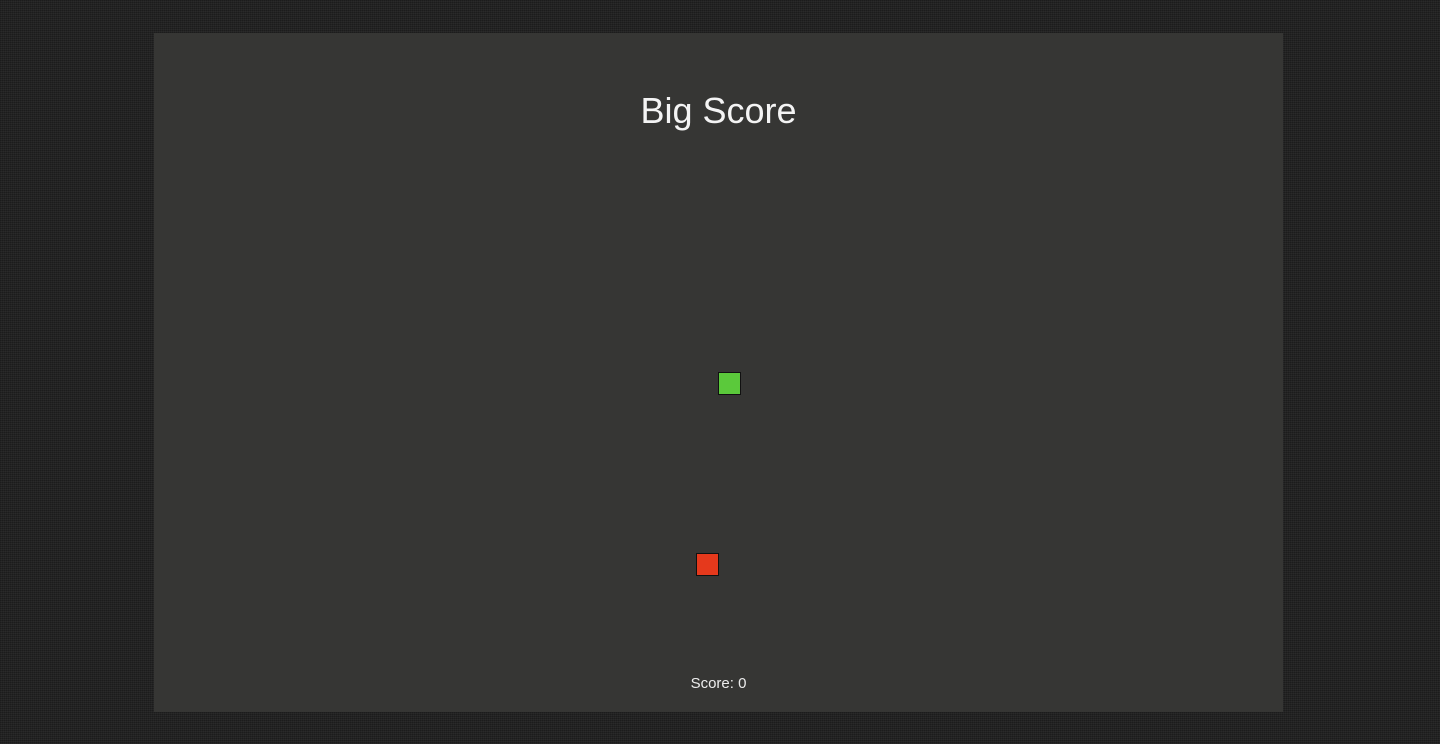  Describe the element at coordinates (718, 683) in the screenshot. I see `score-display: Score: 0` at that location.